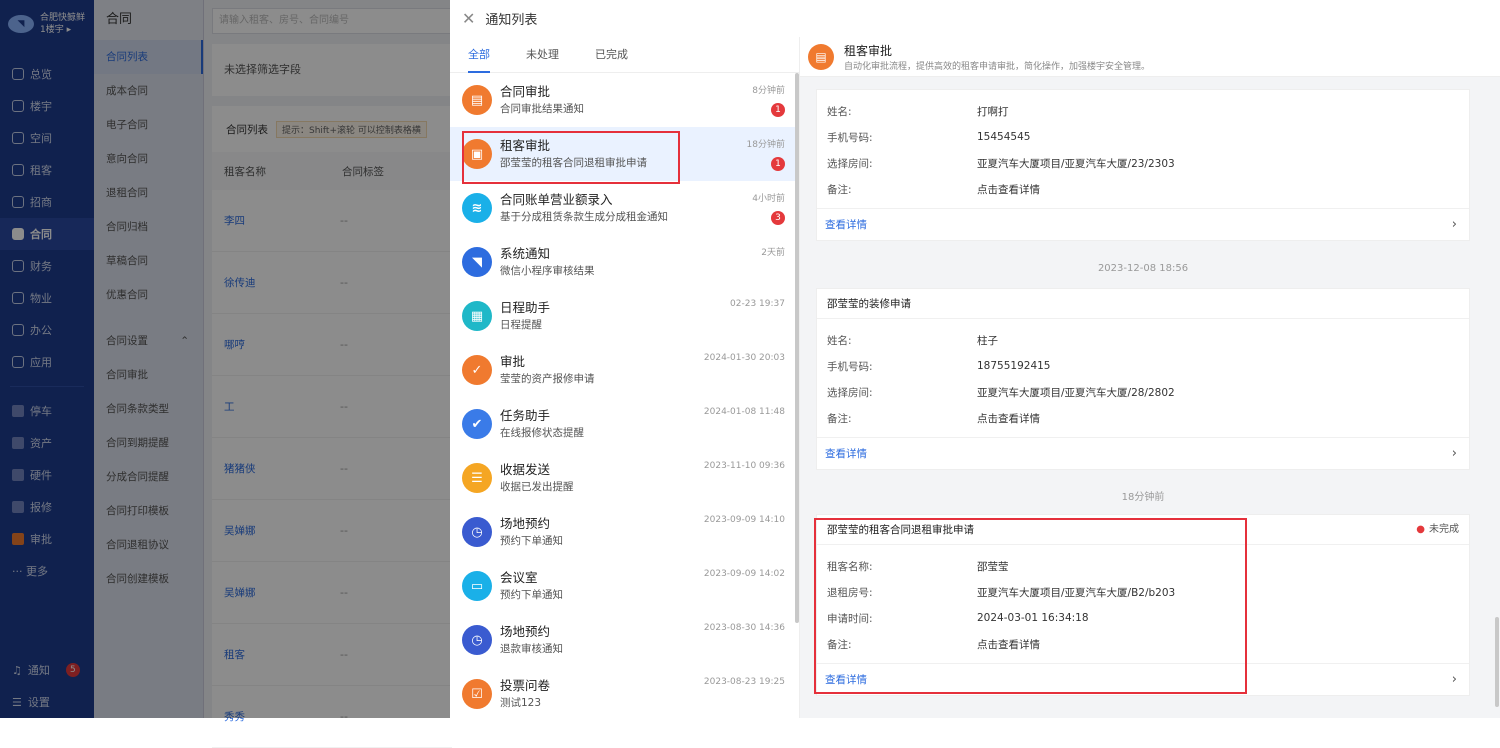 Image resolution: width=1500 pixels, height=748 pixels. I want to click on kv-value: 亚夏汽车大厦项目/亚夏汽车大厦/B2/b203, so click(1076, 592).